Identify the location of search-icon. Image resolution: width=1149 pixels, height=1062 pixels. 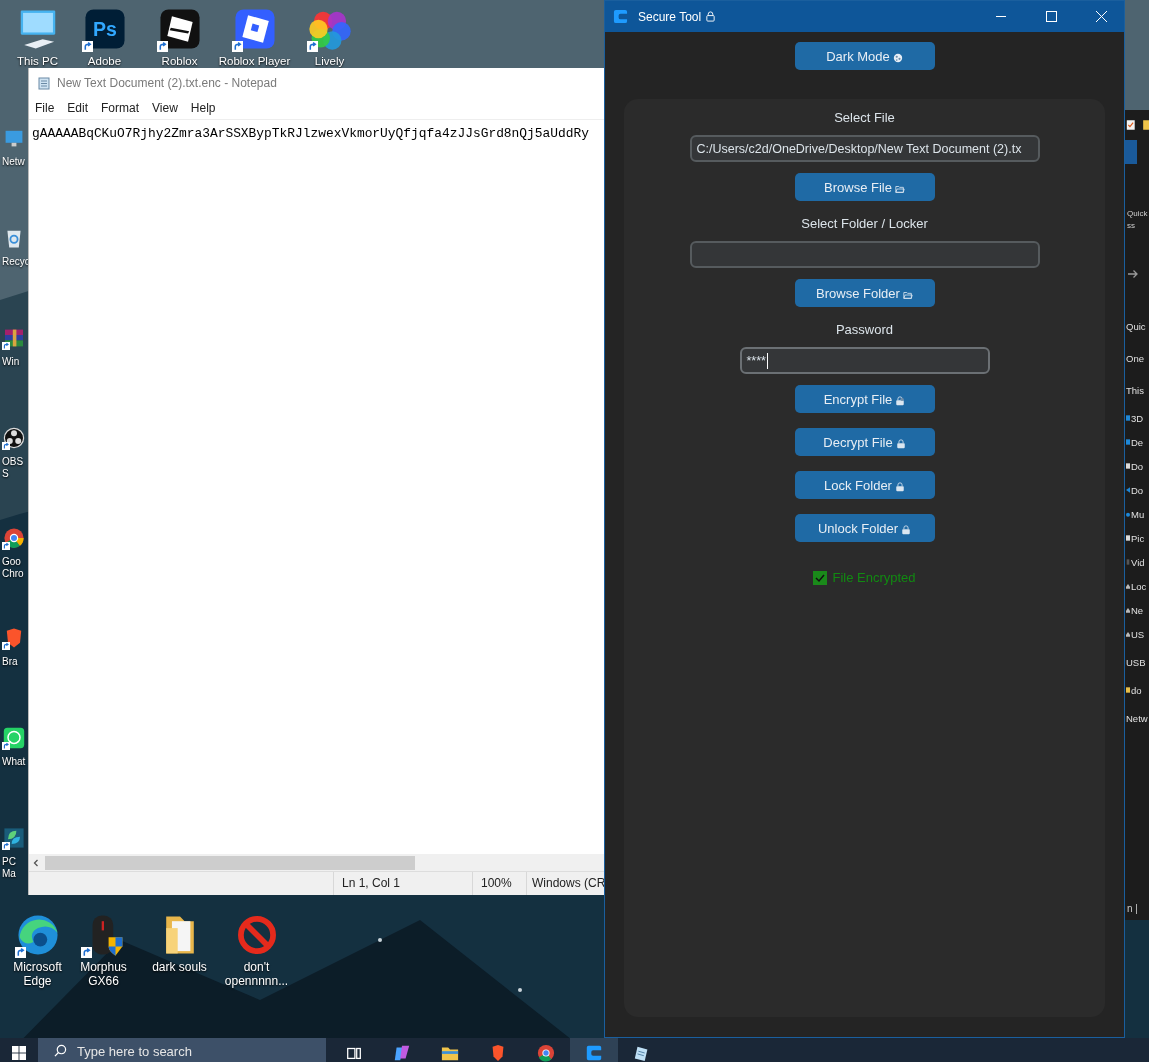
(60, 1050).